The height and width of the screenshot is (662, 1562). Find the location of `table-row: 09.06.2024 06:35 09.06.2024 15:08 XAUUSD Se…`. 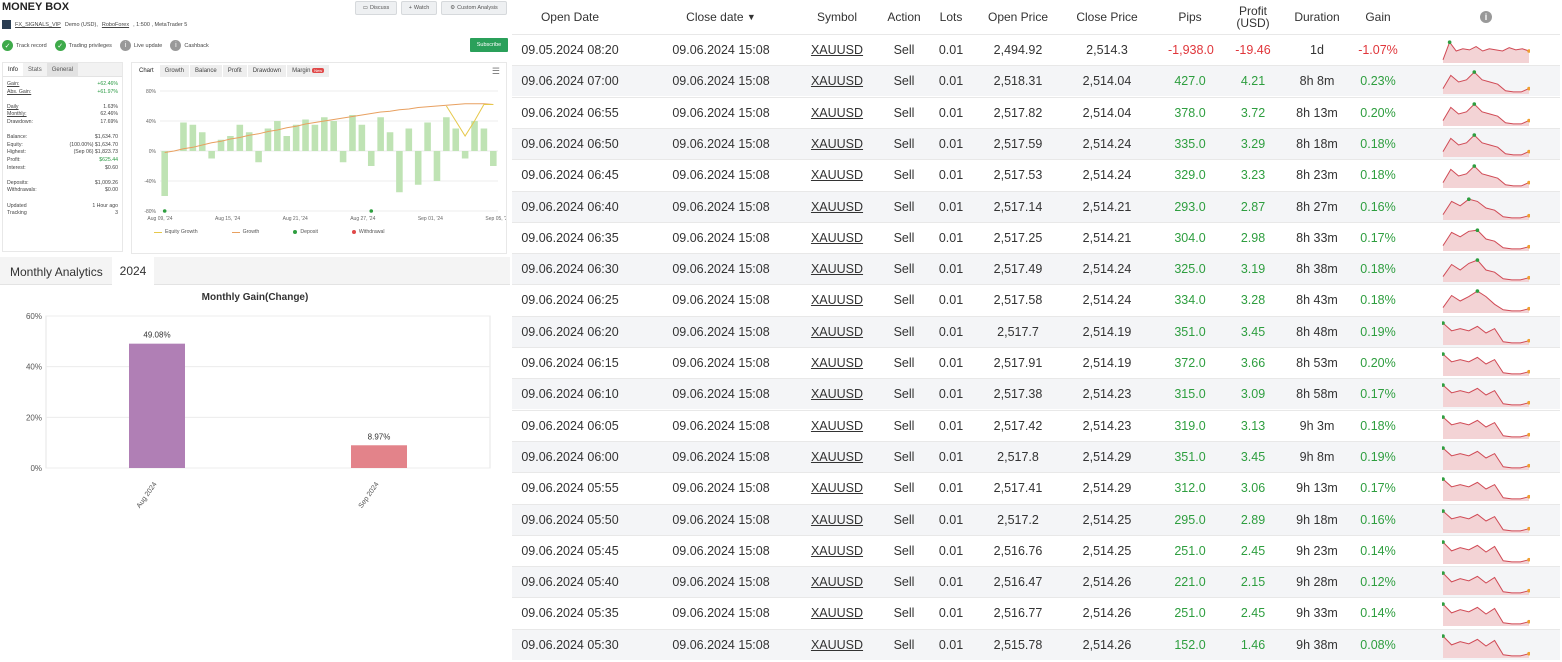

table-row: 09.06.2024 06:35 09.06.2024 15:08 XAUUSD Se… is located at coordinates (1036, 237).